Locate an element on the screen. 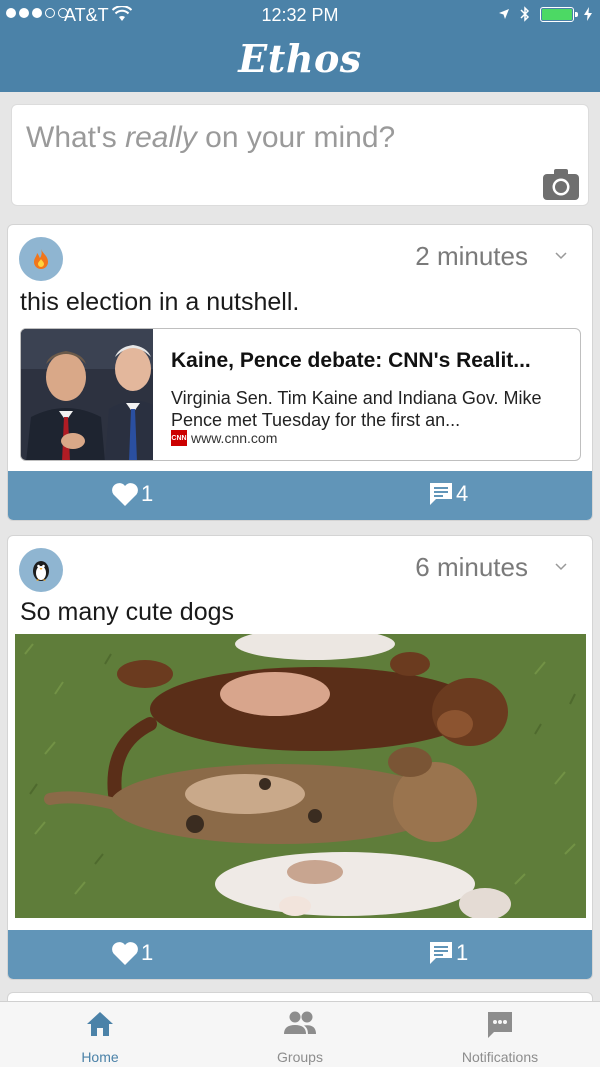 The height and width of the screenshot is (1067, 600). tab-groups: Groups is located at coordinates (300, 1034).